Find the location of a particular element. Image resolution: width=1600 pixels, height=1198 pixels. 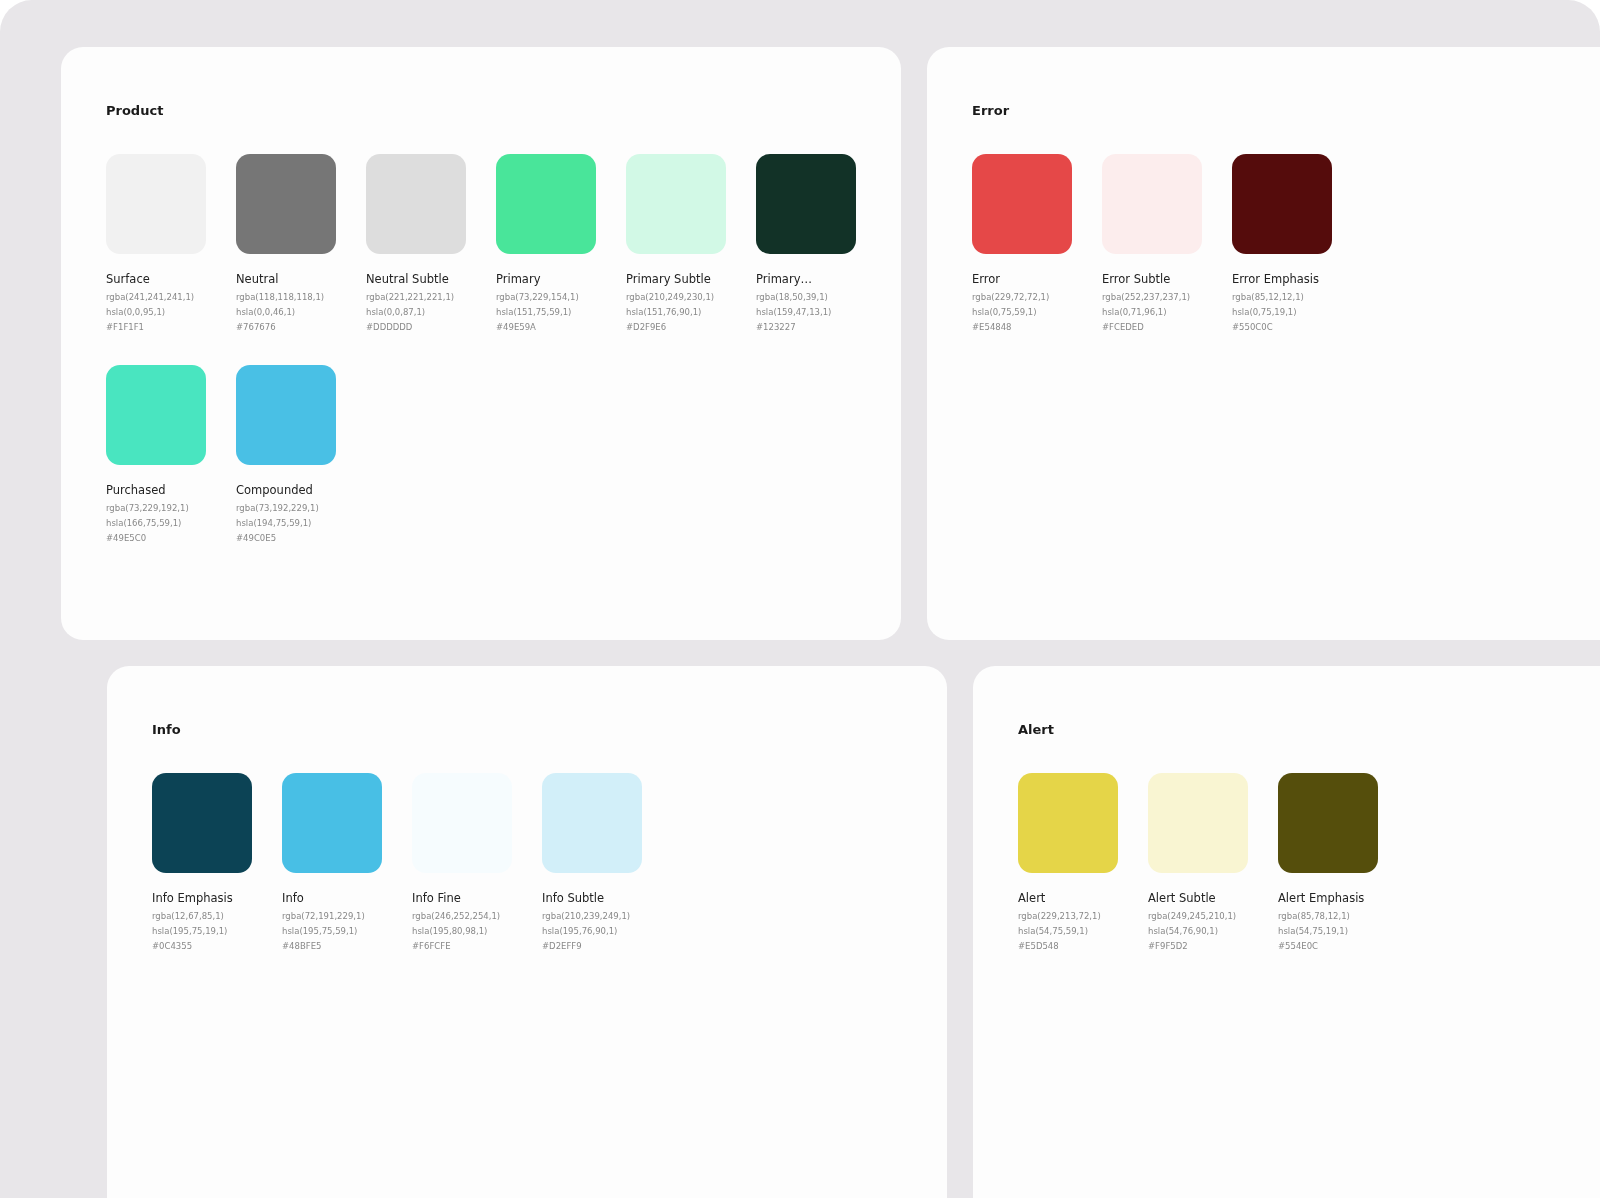

hex-value: #D2F9E6 is located at coordinates (647, 327).